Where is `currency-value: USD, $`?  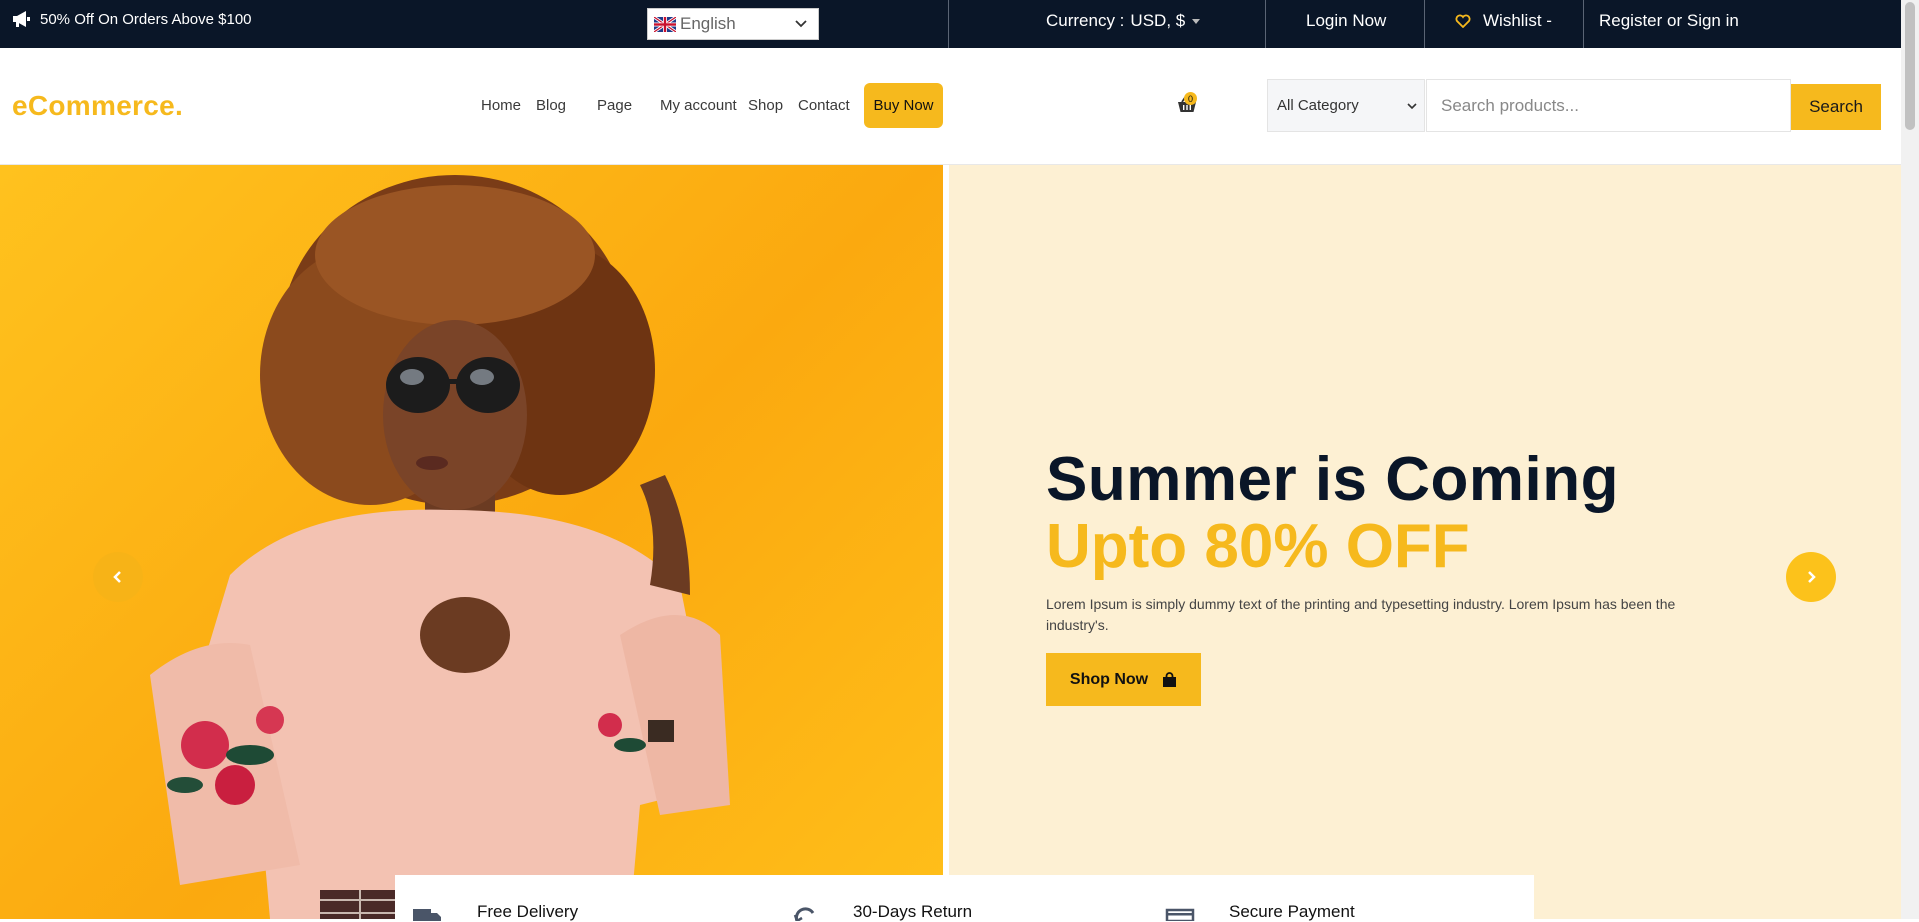
currency-value: USD, $ is located at coordinates (1158, 20).